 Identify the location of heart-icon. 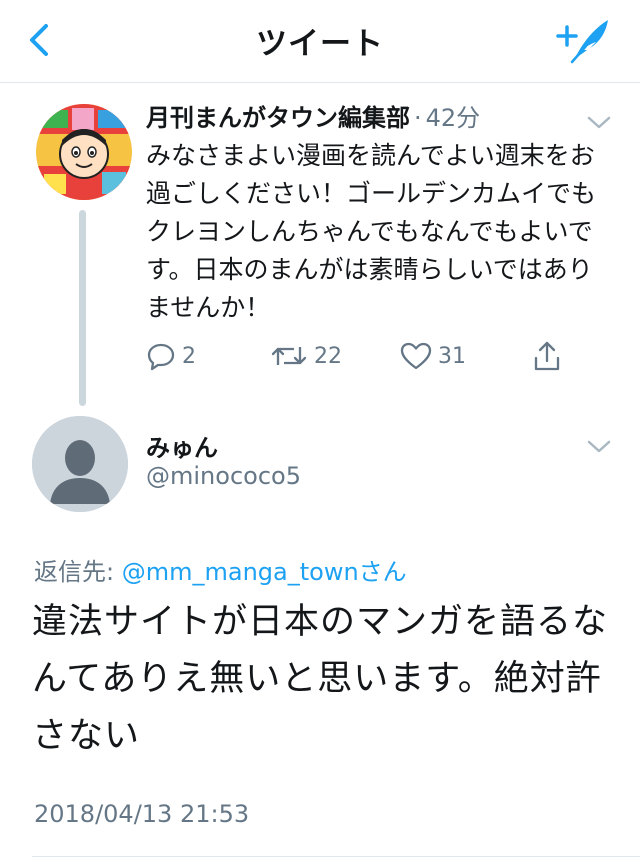
(416, 356).